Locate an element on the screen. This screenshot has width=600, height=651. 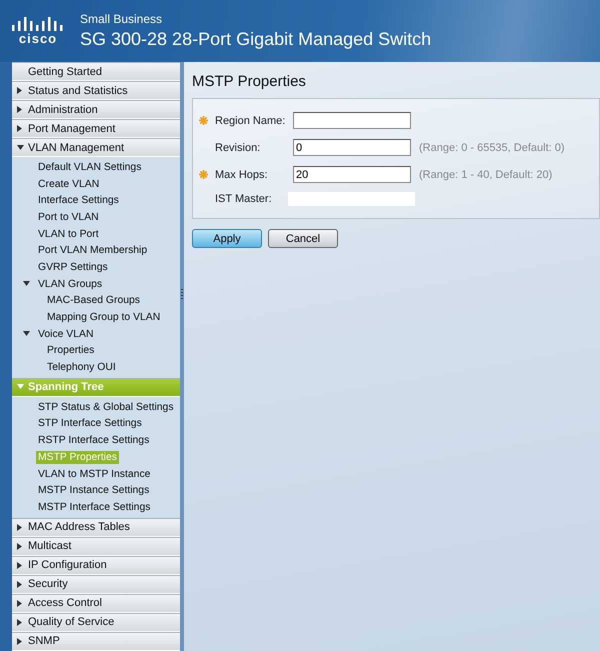
product-title: SG 300-28 28-Port Gigabit Managed Switch is located at coordinates (256, 39).